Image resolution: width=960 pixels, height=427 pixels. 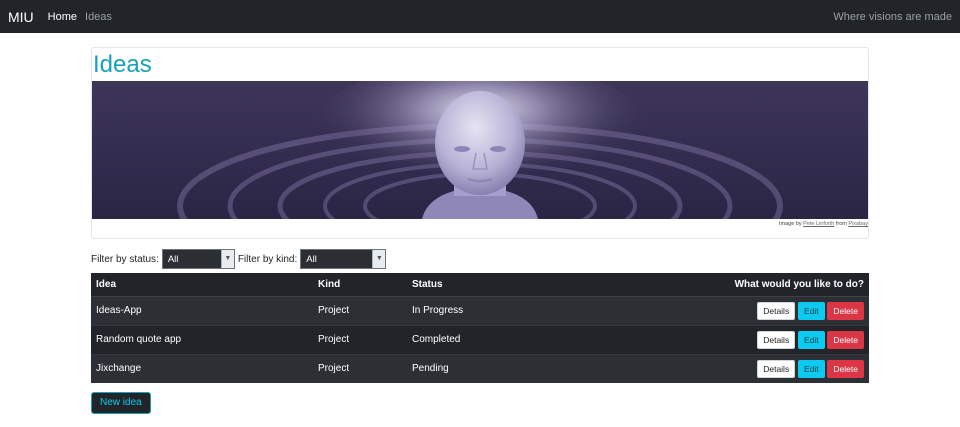 I want to click on credit-source-link: Pixabay, so click(x=858, y=224).